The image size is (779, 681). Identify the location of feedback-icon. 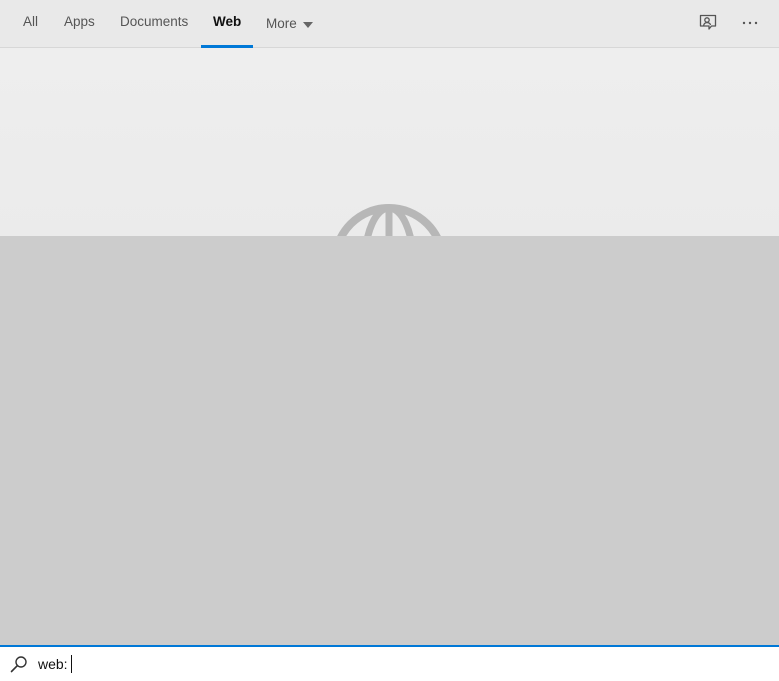
(708, 22).